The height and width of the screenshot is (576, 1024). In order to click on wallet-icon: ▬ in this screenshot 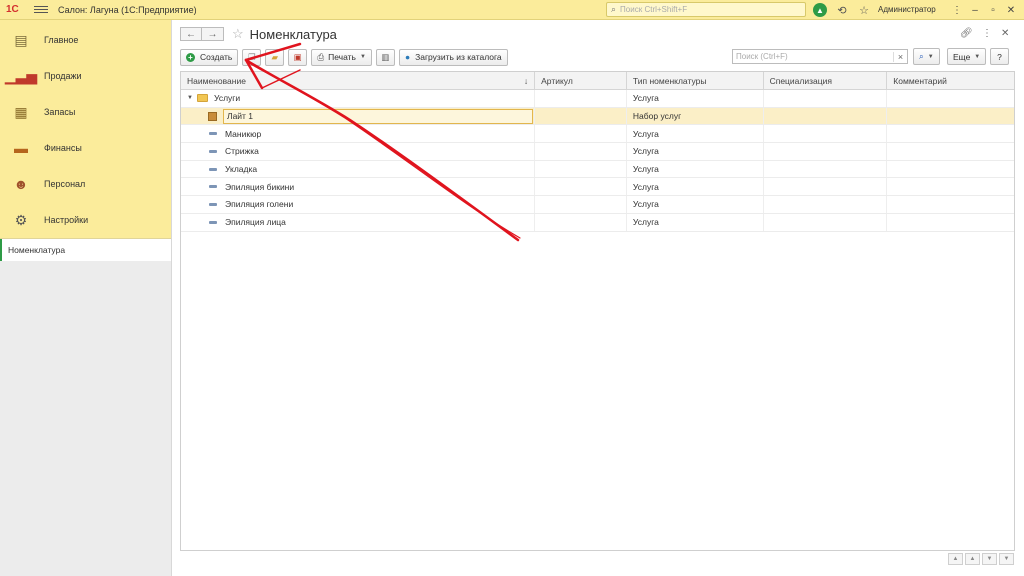, I will do `click(21, 148)`.